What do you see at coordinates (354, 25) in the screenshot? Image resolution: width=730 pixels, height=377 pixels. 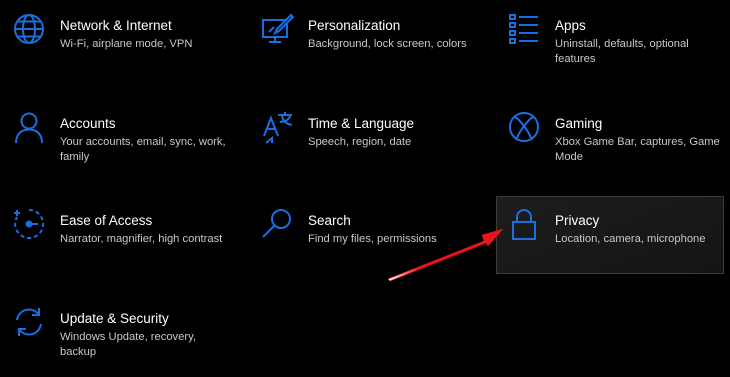 I see `tile-title: Personalization` at bounding box center [354, 25].